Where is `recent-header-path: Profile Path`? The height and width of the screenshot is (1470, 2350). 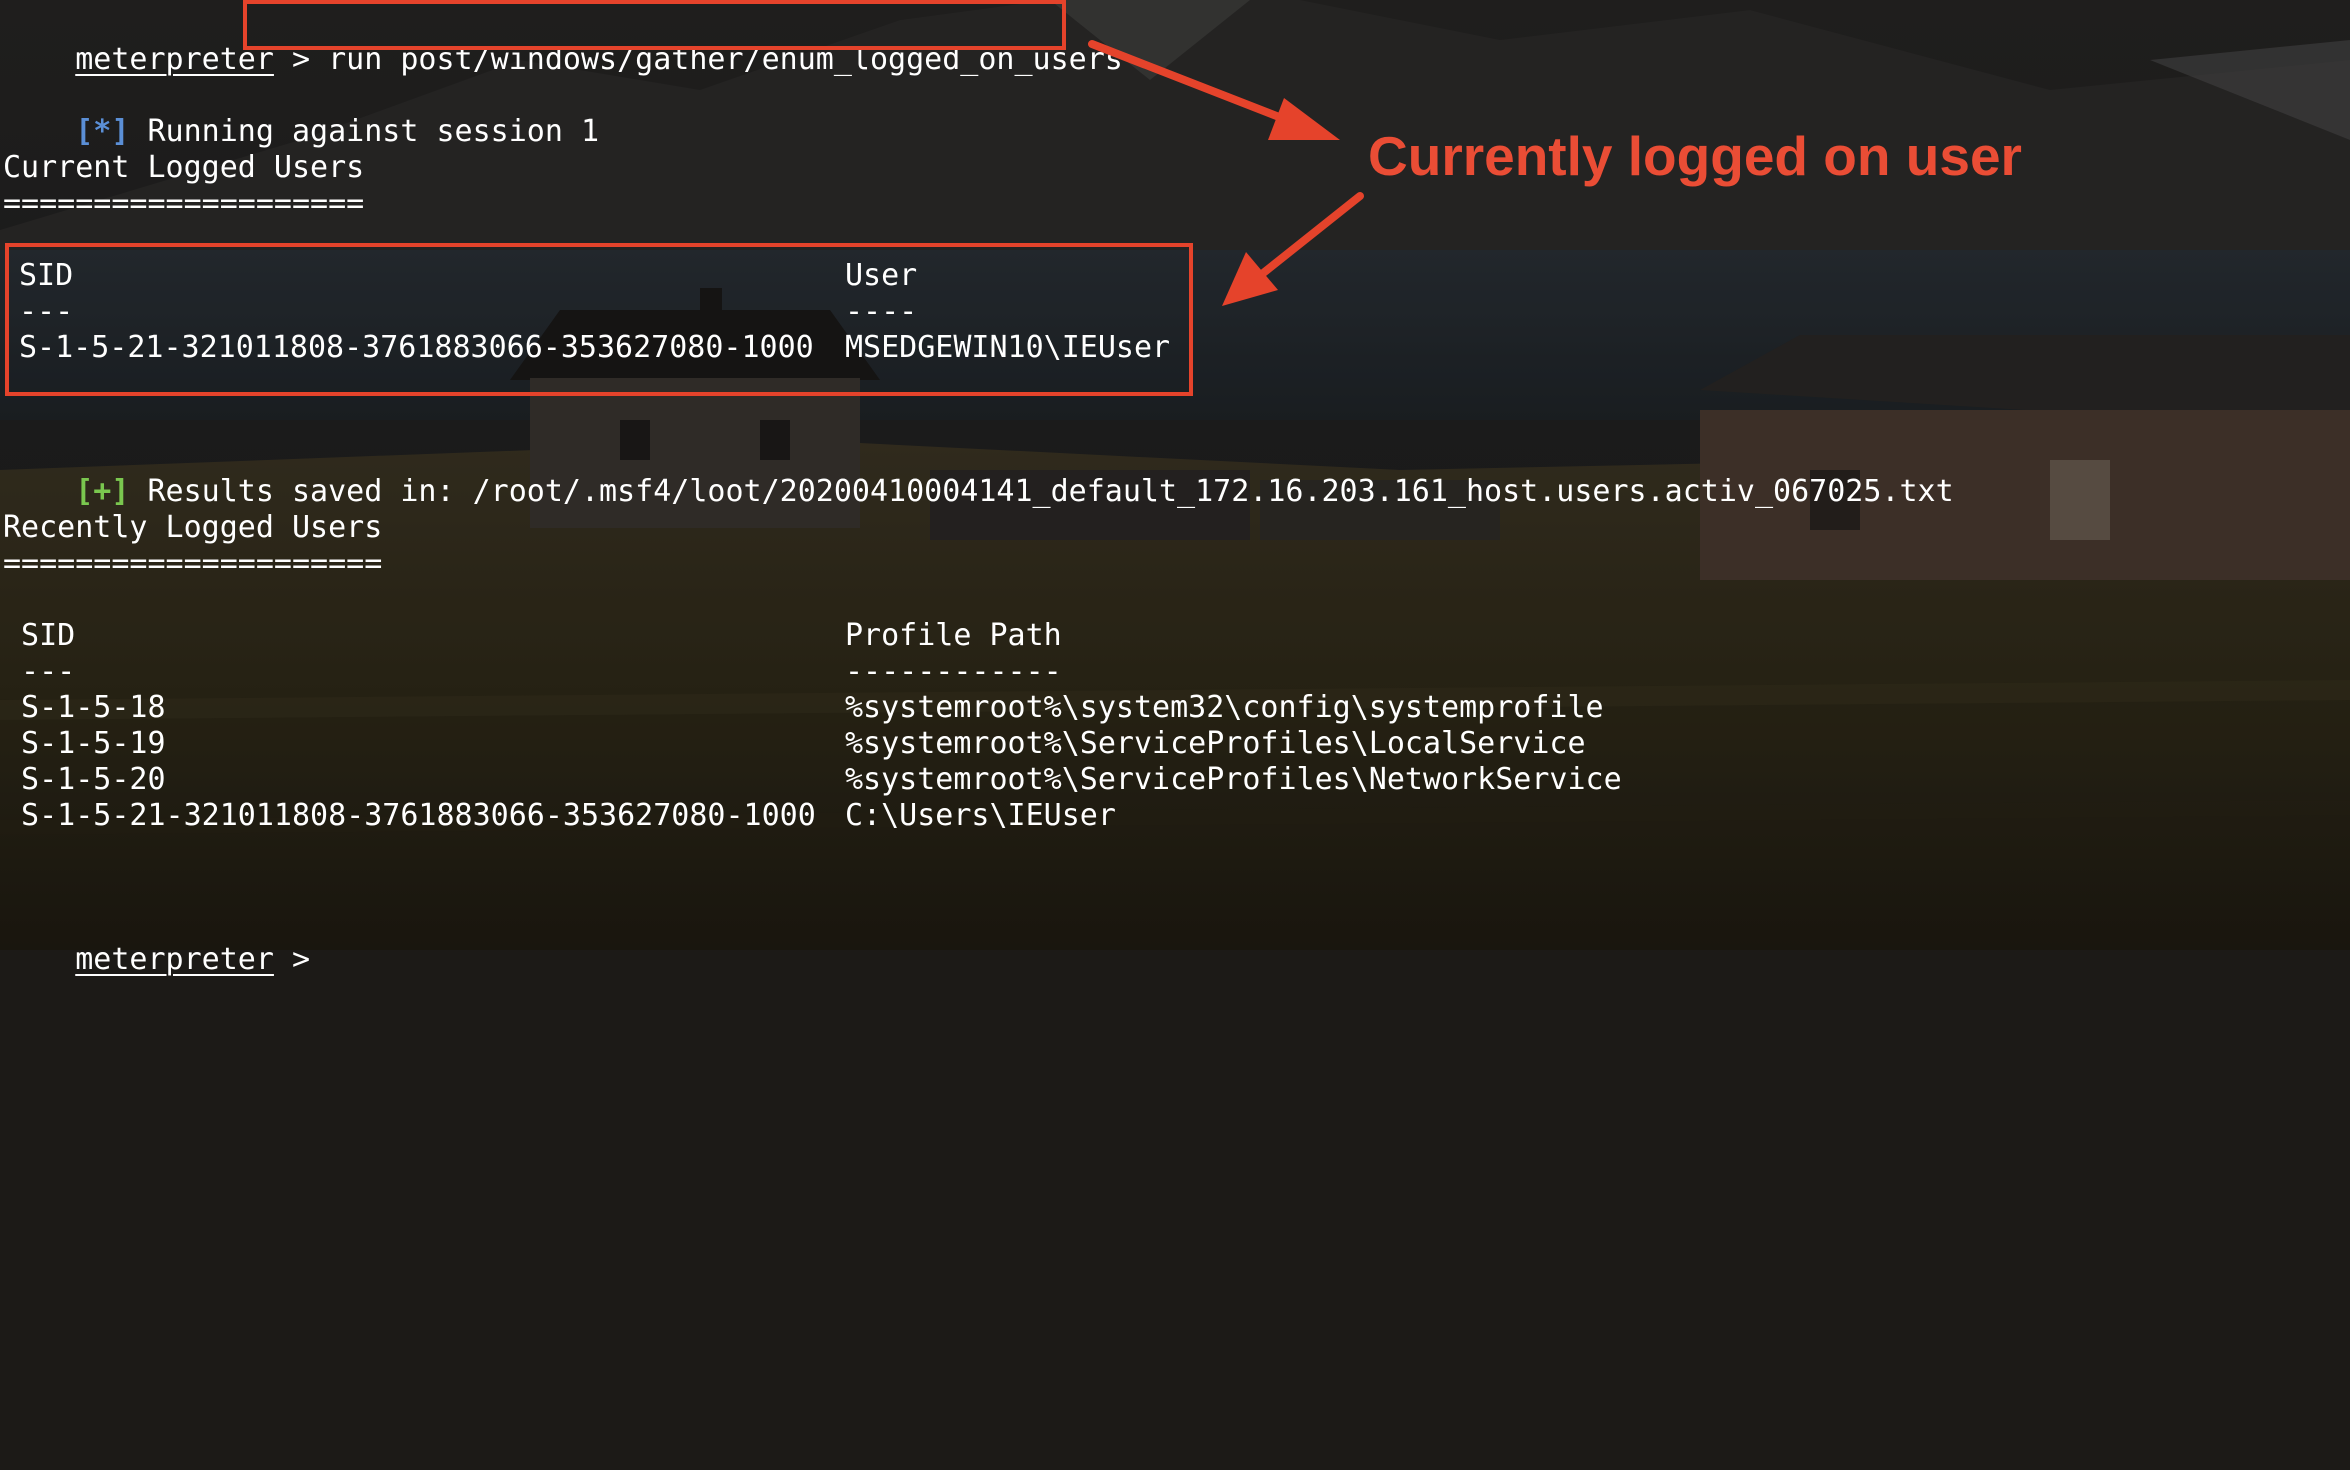
recent-header-path: Profile Path is located at coordinates (953, 635).